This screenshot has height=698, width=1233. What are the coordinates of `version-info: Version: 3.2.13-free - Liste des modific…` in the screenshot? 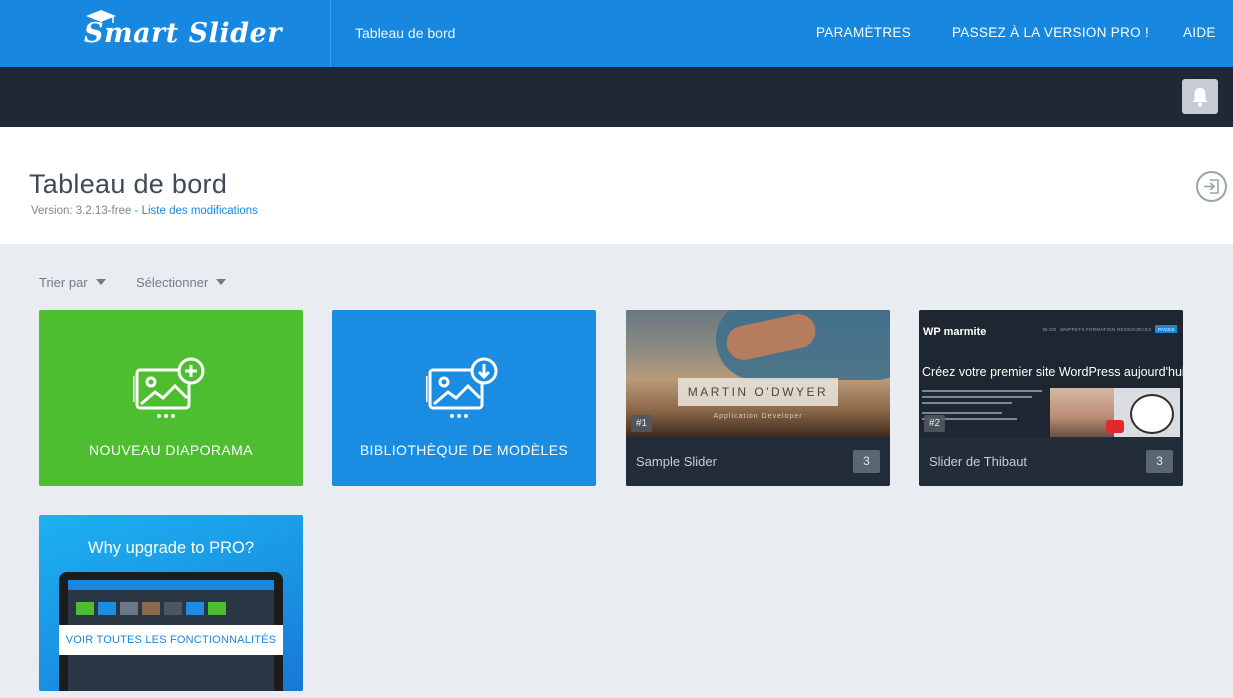 It's located at (144, 211).